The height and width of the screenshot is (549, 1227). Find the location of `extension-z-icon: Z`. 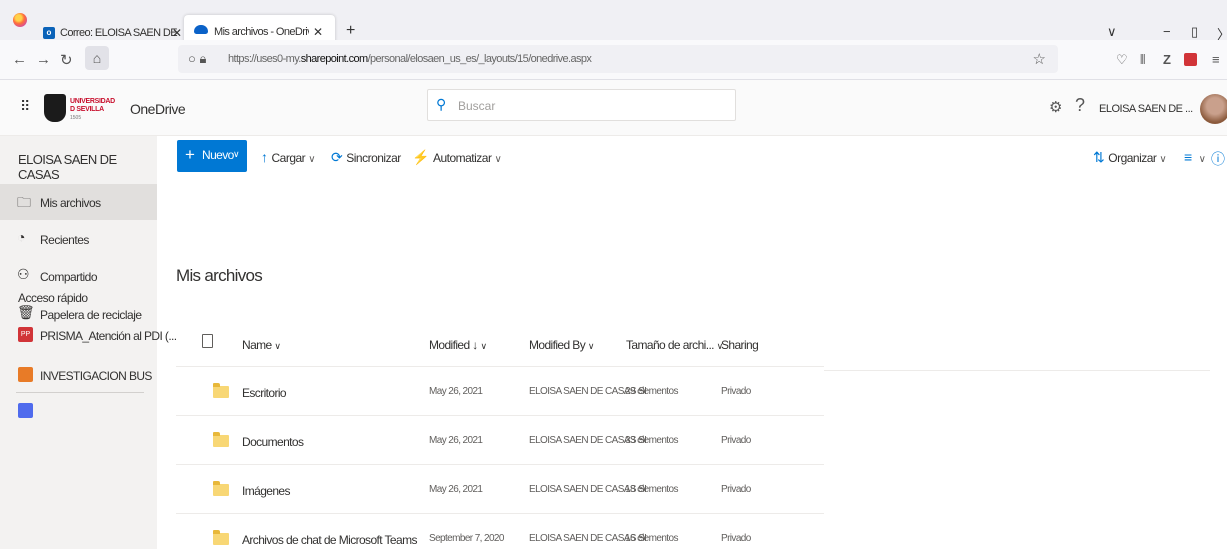

extension-z-icon: Z is located at coordinates (1167, 59).